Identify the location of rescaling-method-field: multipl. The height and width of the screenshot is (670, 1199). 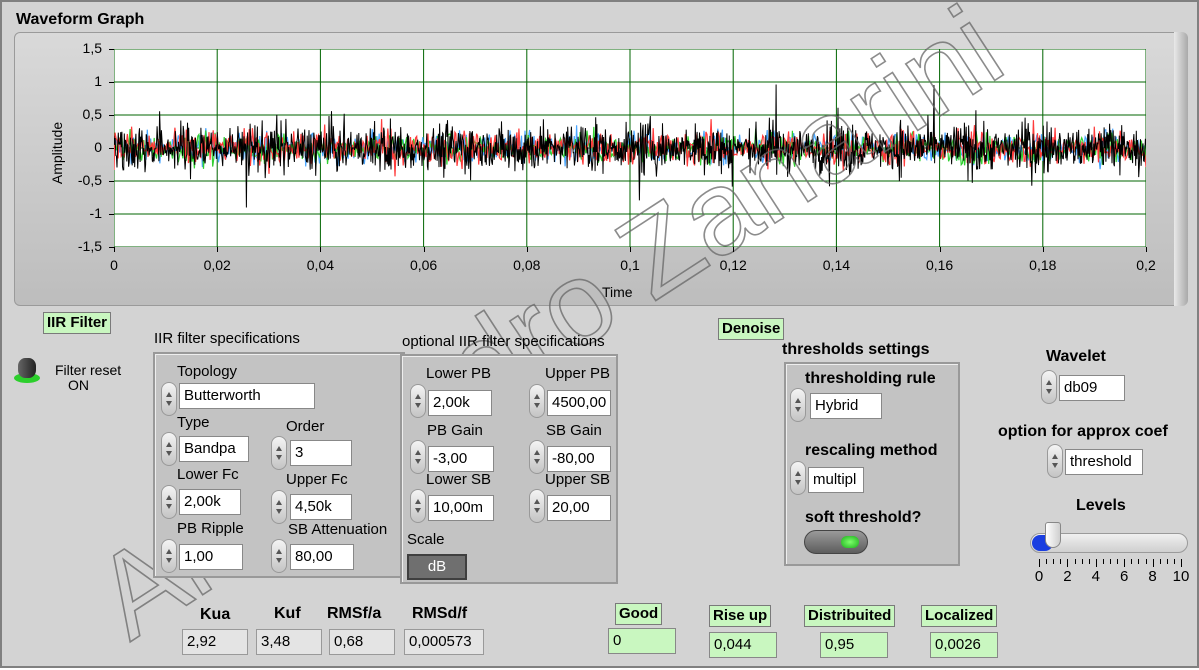
(836, 480).